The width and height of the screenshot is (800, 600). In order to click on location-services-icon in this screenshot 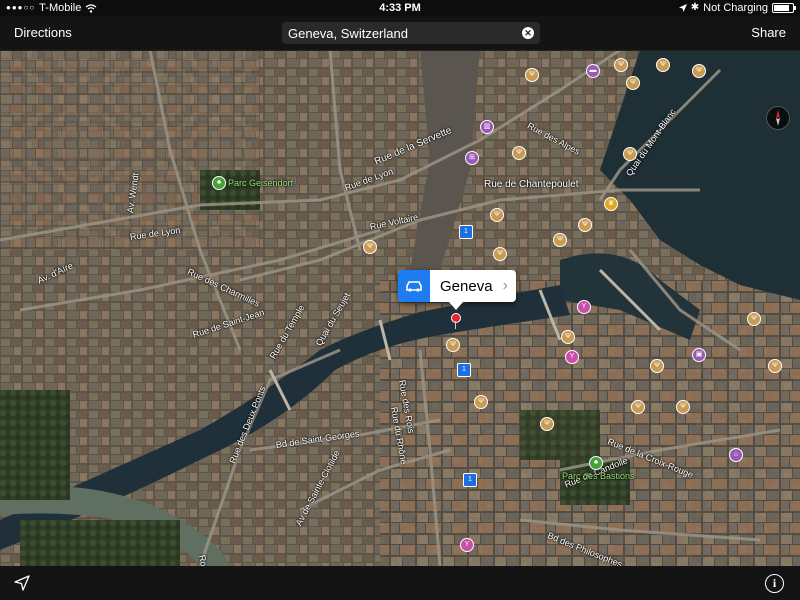, I will do `click(682, 8)`.